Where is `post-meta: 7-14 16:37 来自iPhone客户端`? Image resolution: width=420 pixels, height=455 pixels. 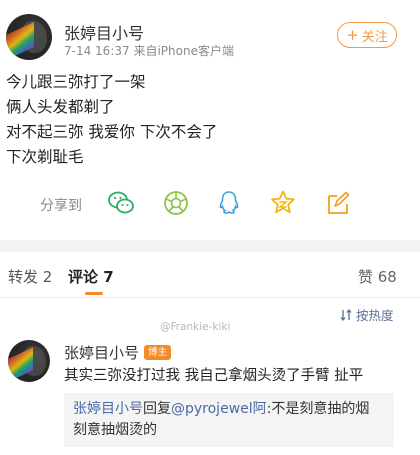 post-meta: 7-14 16:37 来自iPhone客户端 is located at coordinates (149, 50).